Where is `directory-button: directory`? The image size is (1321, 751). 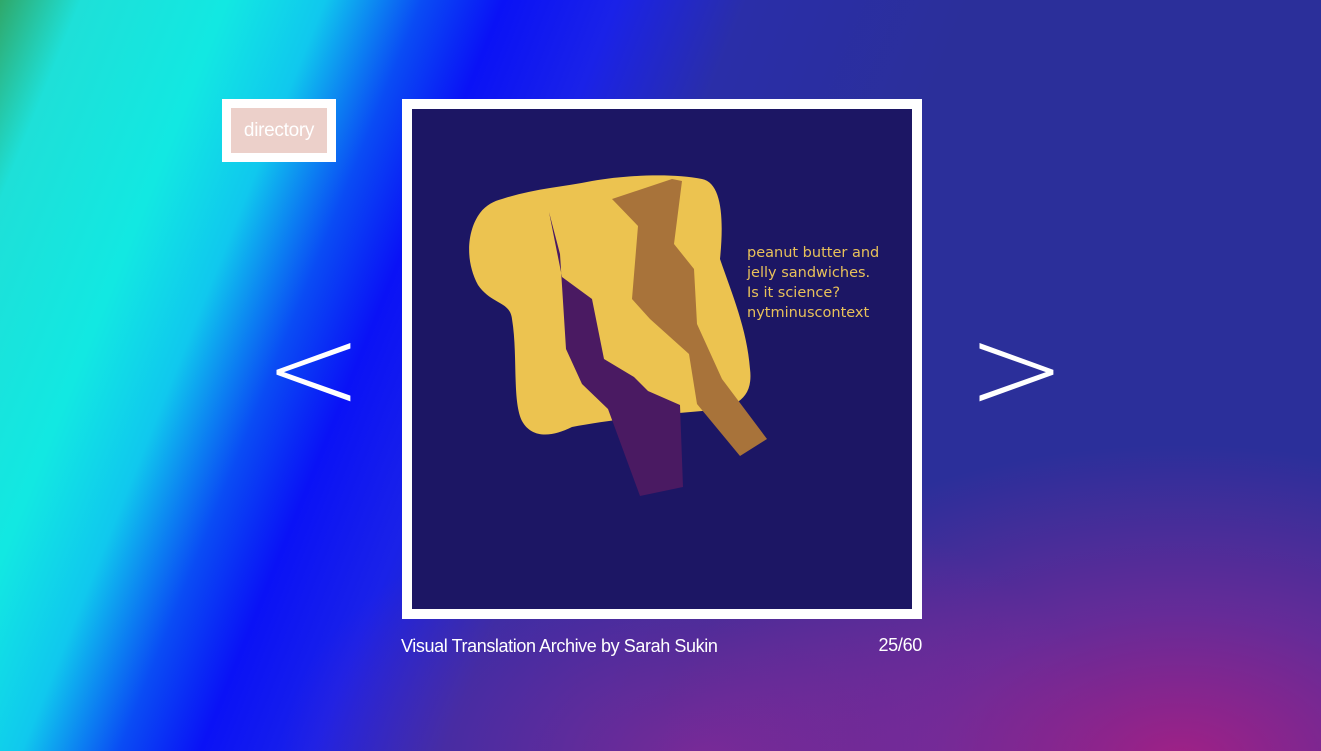
directory-button: directory is located at coordinates (279, 130).